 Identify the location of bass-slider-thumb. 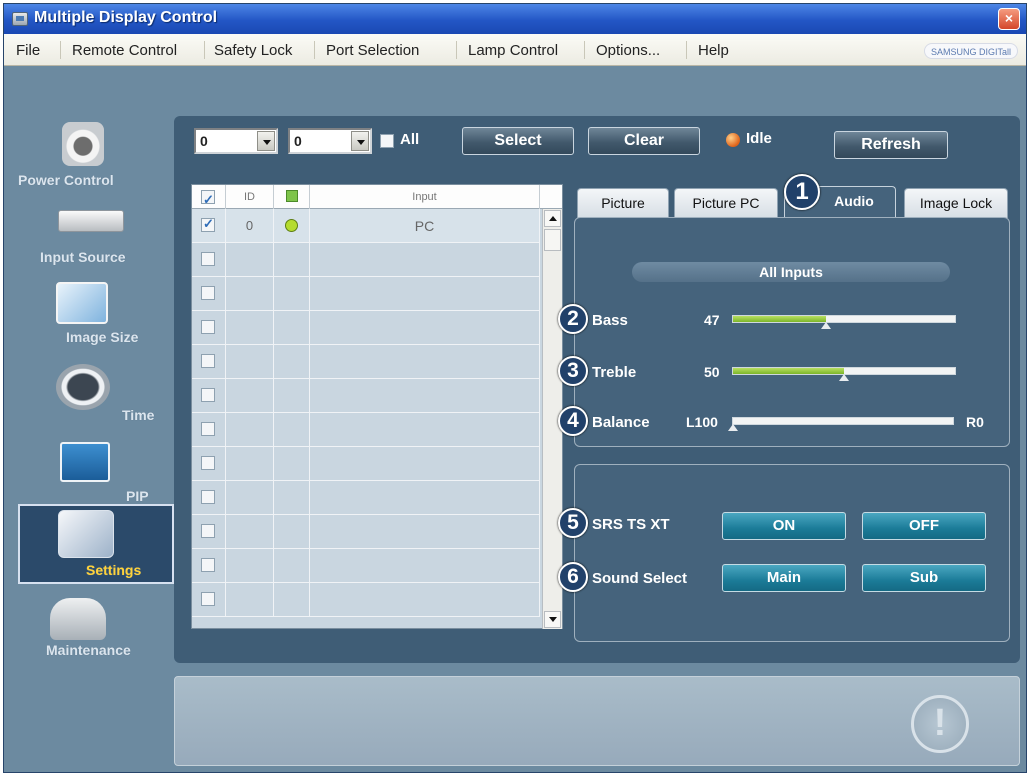
(826, 325).